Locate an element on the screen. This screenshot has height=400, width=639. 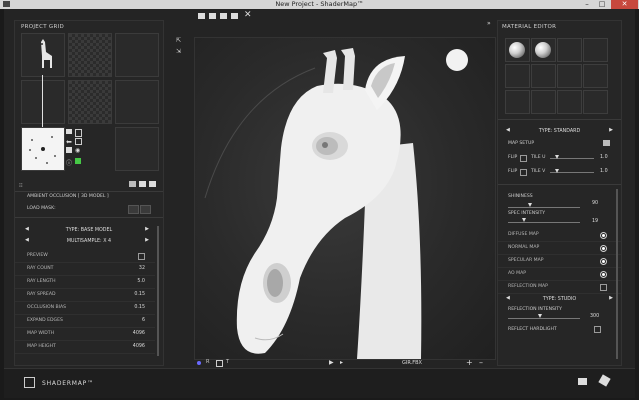
prop-row: RAY LENGTH 5.0 is located at coordinates (85, 282).